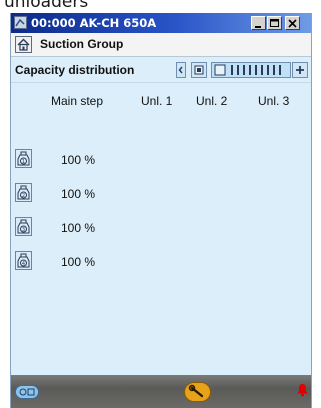 Image resolution: width=321 pixels, height=408 pixels. I want to click on close-button, so click(292, 23).